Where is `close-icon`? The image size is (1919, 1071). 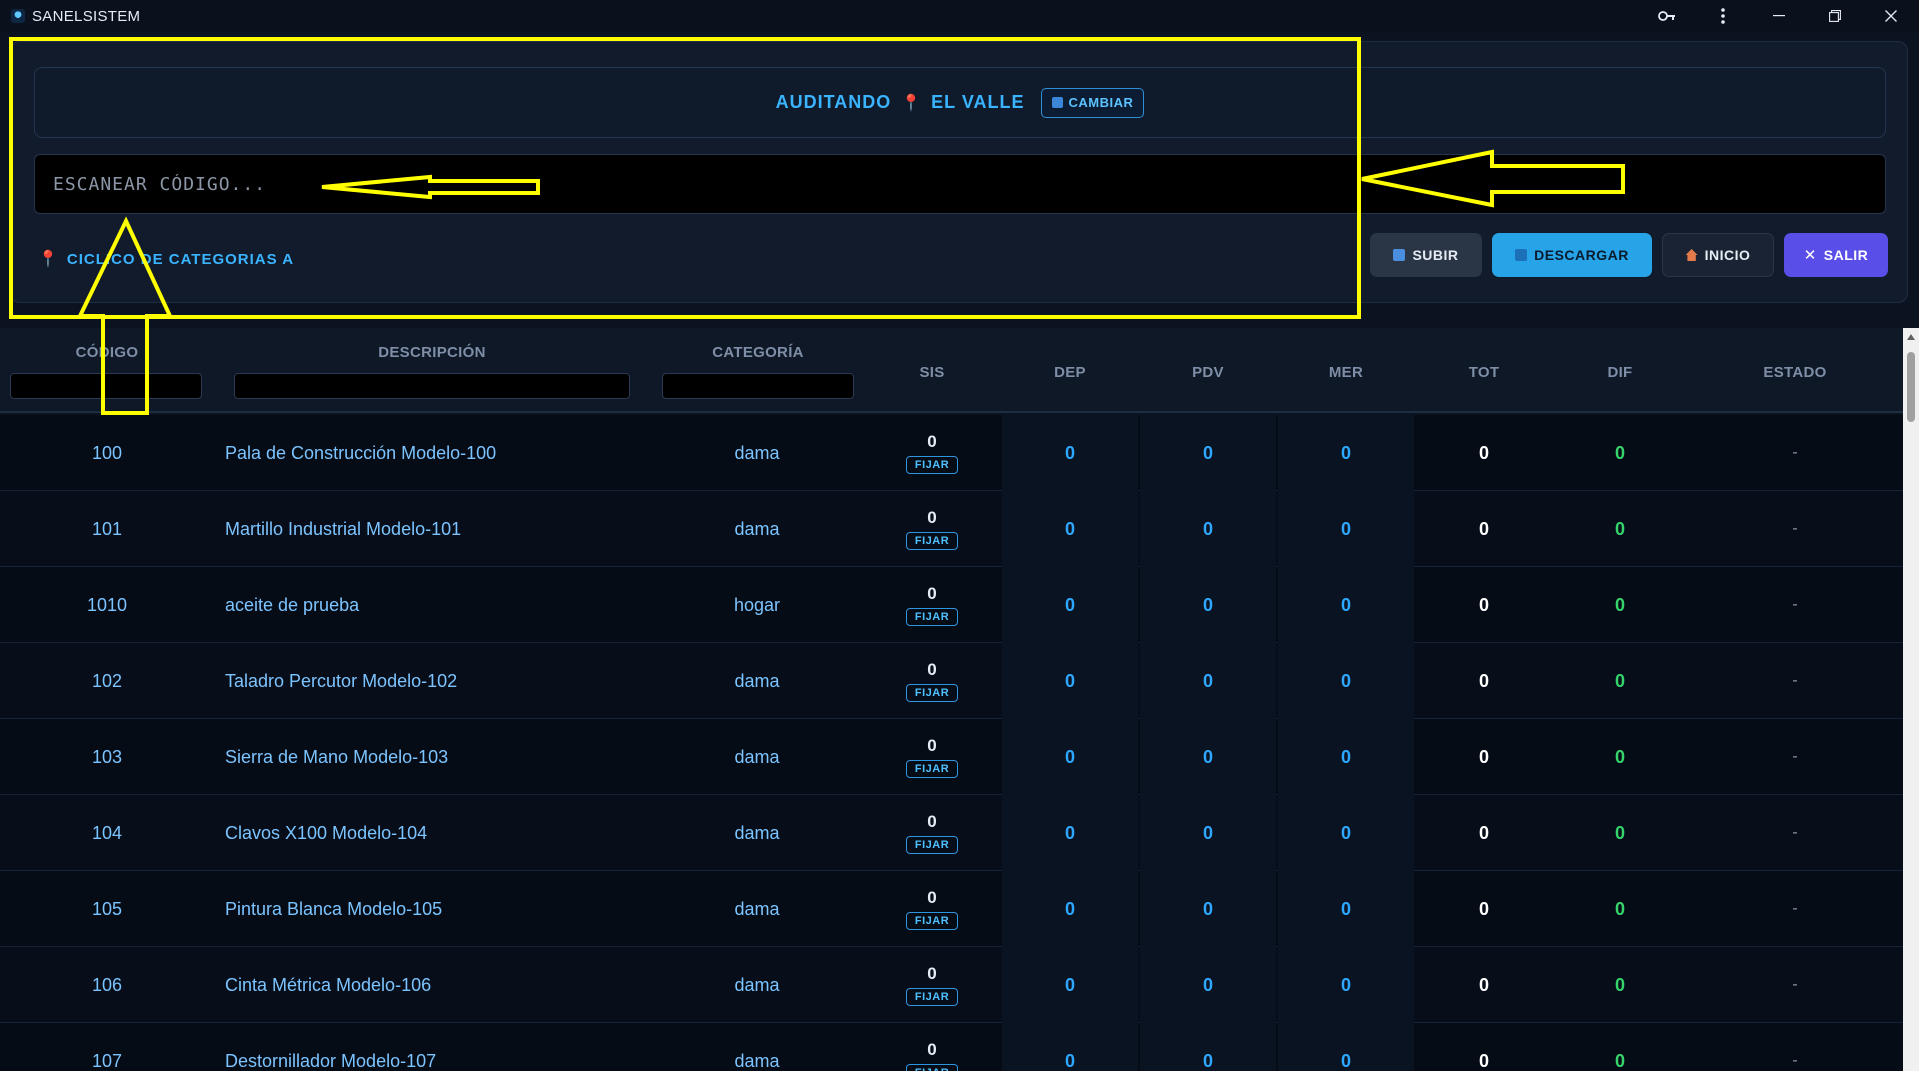 close-icon is located at coordinates (1891, 16).